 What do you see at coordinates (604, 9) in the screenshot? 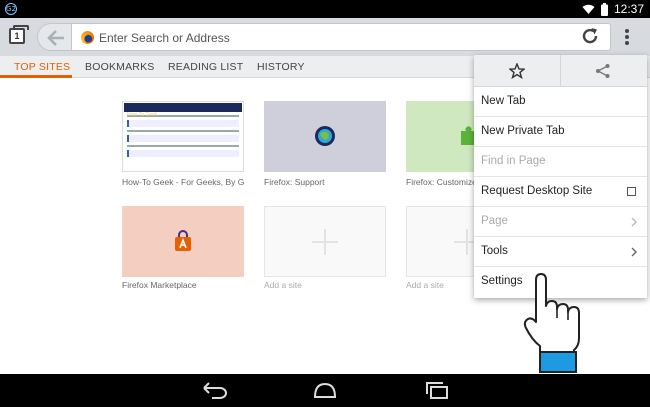
I see `battery-icon` at bounding box center [604, 9].